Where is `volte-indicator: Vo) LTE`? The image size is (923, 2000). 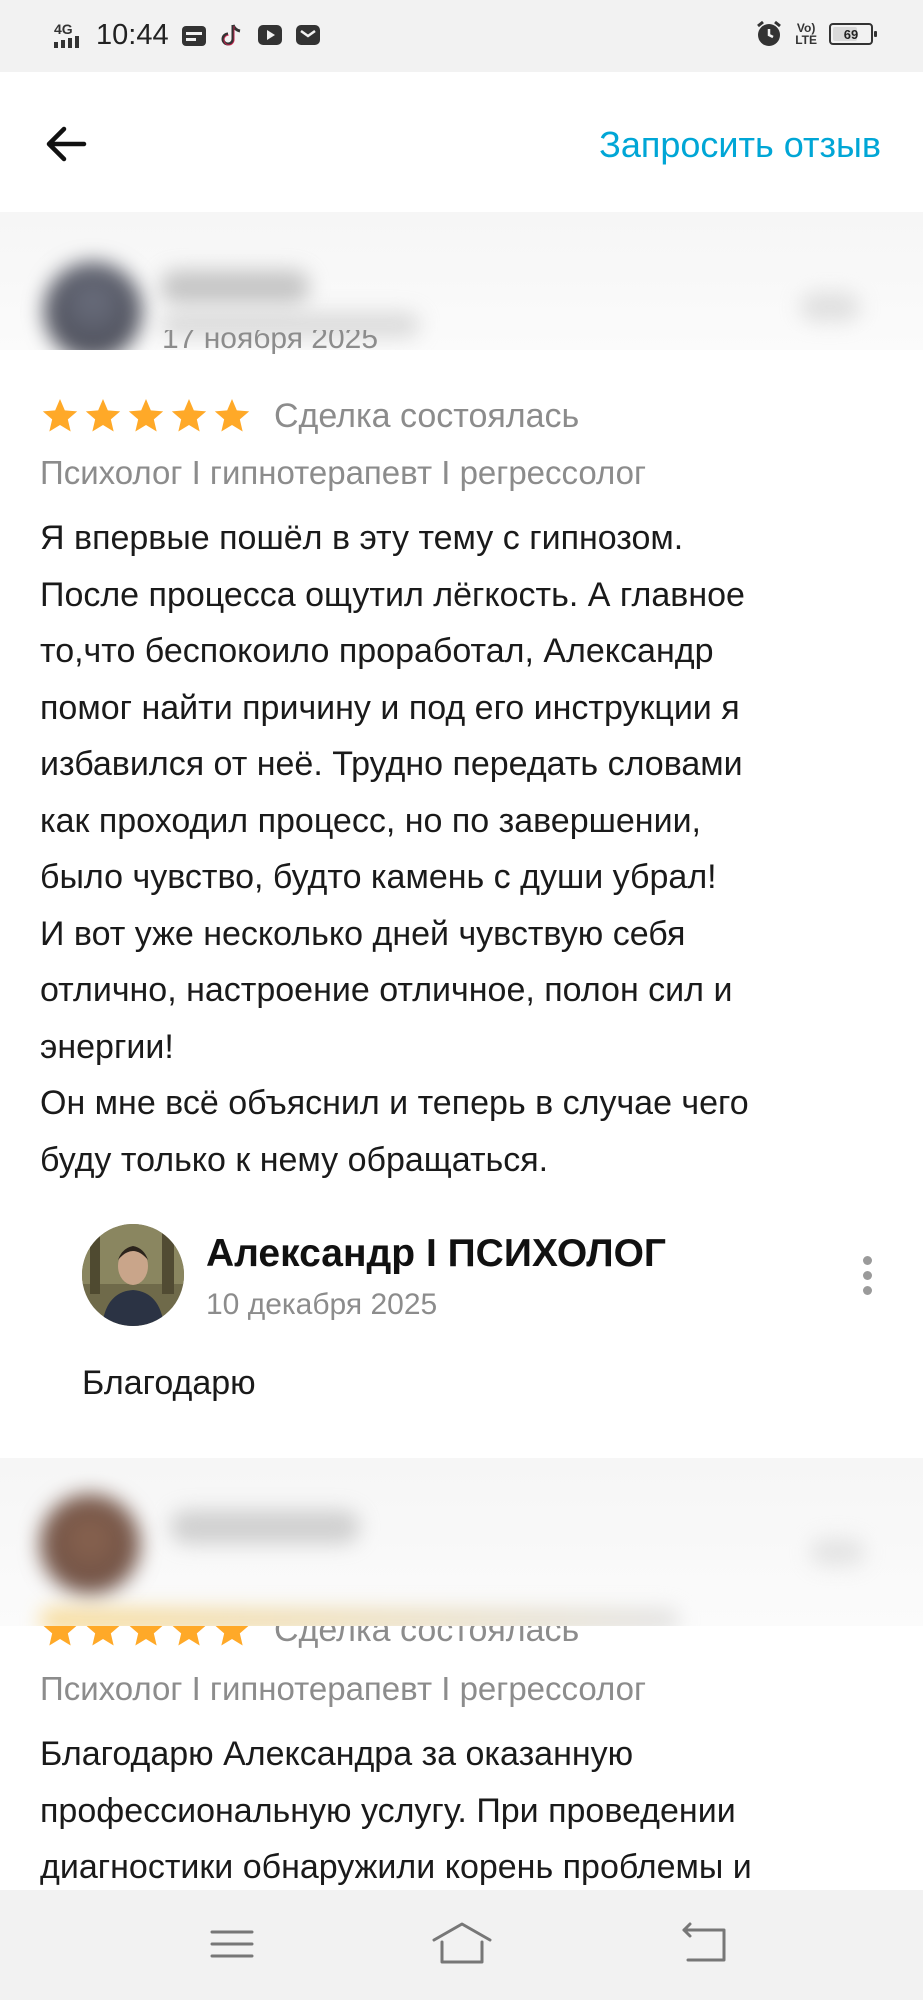
volte-indicator: Vo) LTE is located at coordinates (806, 34).